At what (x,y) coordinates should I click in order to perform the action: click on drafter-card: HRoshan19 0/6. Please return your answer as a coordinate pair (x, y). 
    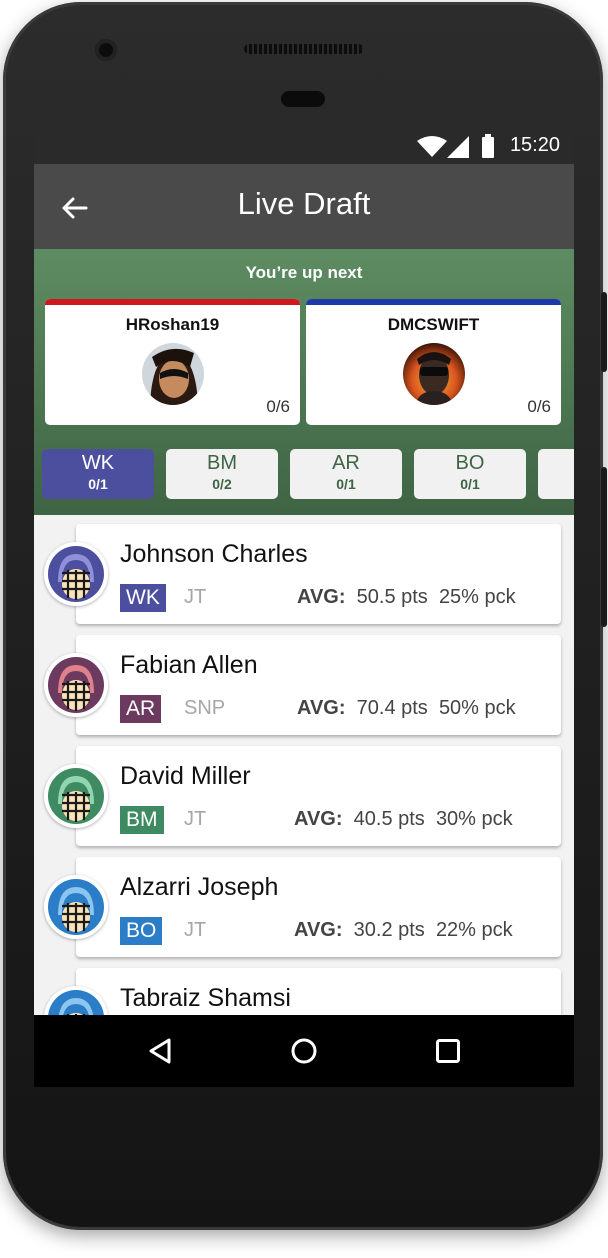
    Looking at the image, I should click on (172, 362).